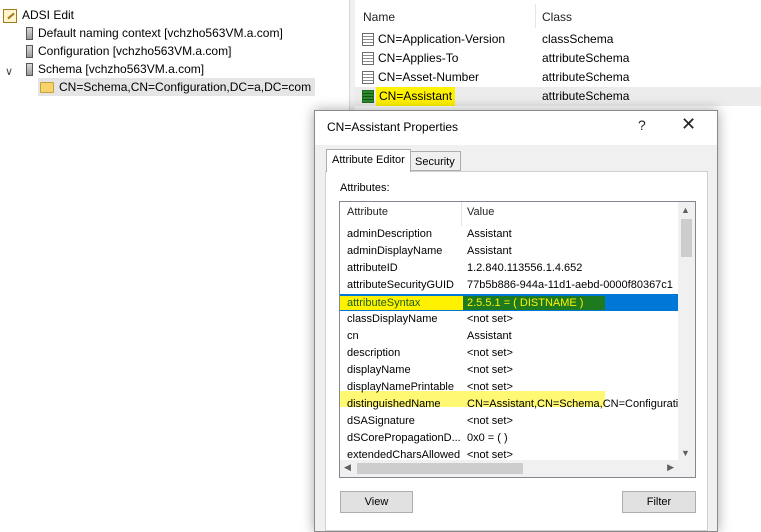 This screenshot has height=532, width=761. I want to click on list-item: CN=Applies-To attributeSchema, so click(558, 58).